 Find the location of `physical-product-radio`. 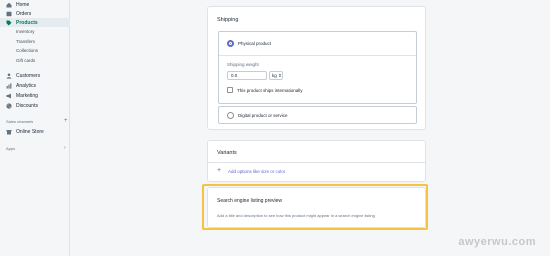

physical-product-radio is located at coordinates (230, 43).